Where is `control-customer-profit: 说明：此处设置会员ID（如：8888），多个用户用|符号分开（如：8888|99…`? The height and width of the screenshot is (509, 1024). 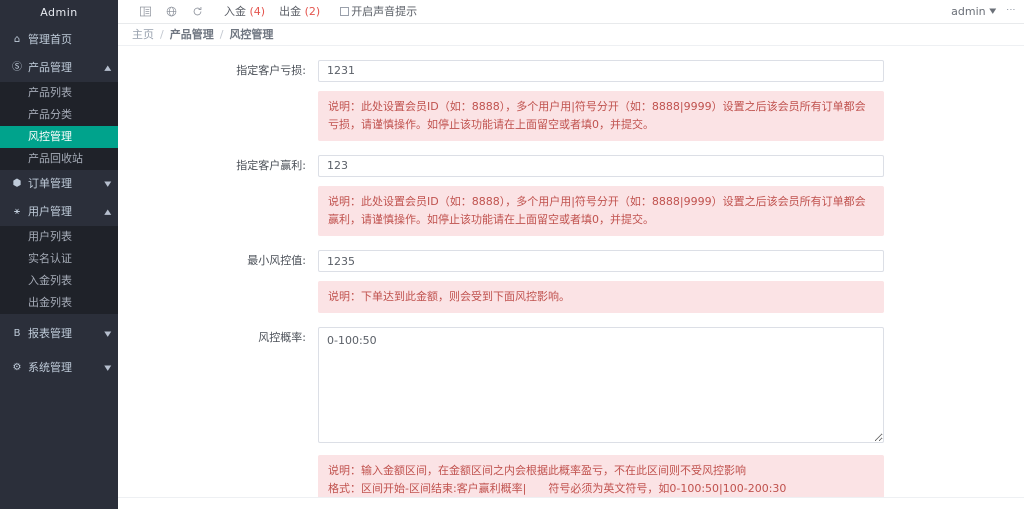 control-customer-profit: 说明：此处设置会员ID（如：8888），多个用户用|符号分开（如：8888|99… is located at coordinates (601, 202).